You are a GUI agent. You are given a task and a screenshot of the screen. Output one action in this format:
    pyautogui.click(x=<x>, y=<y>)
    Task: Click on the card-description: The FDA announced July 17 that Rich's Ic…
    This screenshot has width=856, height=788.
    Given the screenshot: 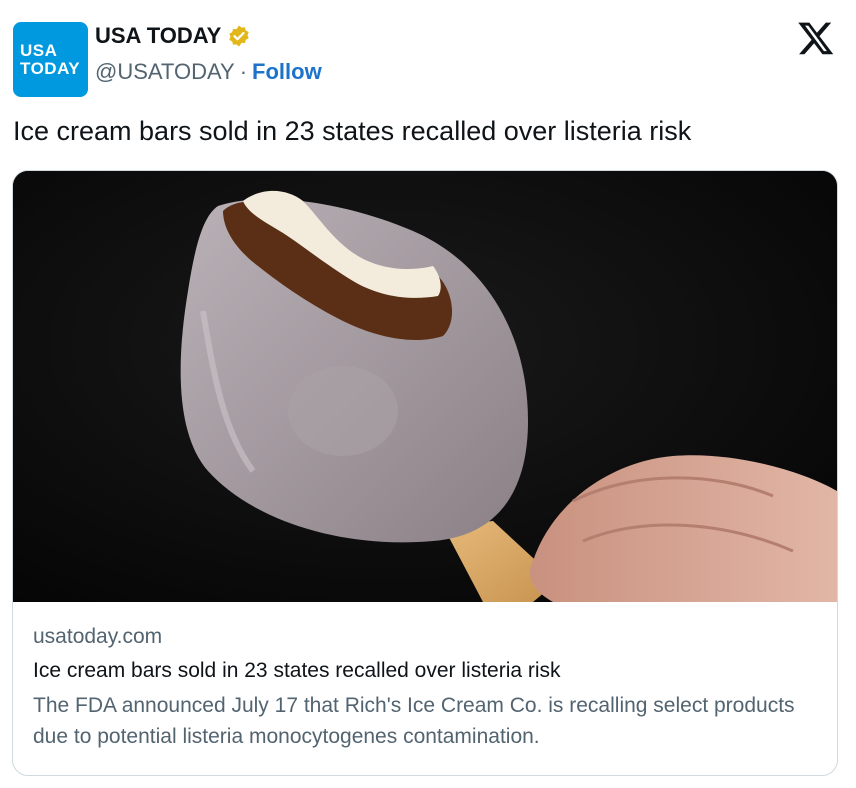 What is the action you would take?
    pyautogui.click(x=414, y=721)
    